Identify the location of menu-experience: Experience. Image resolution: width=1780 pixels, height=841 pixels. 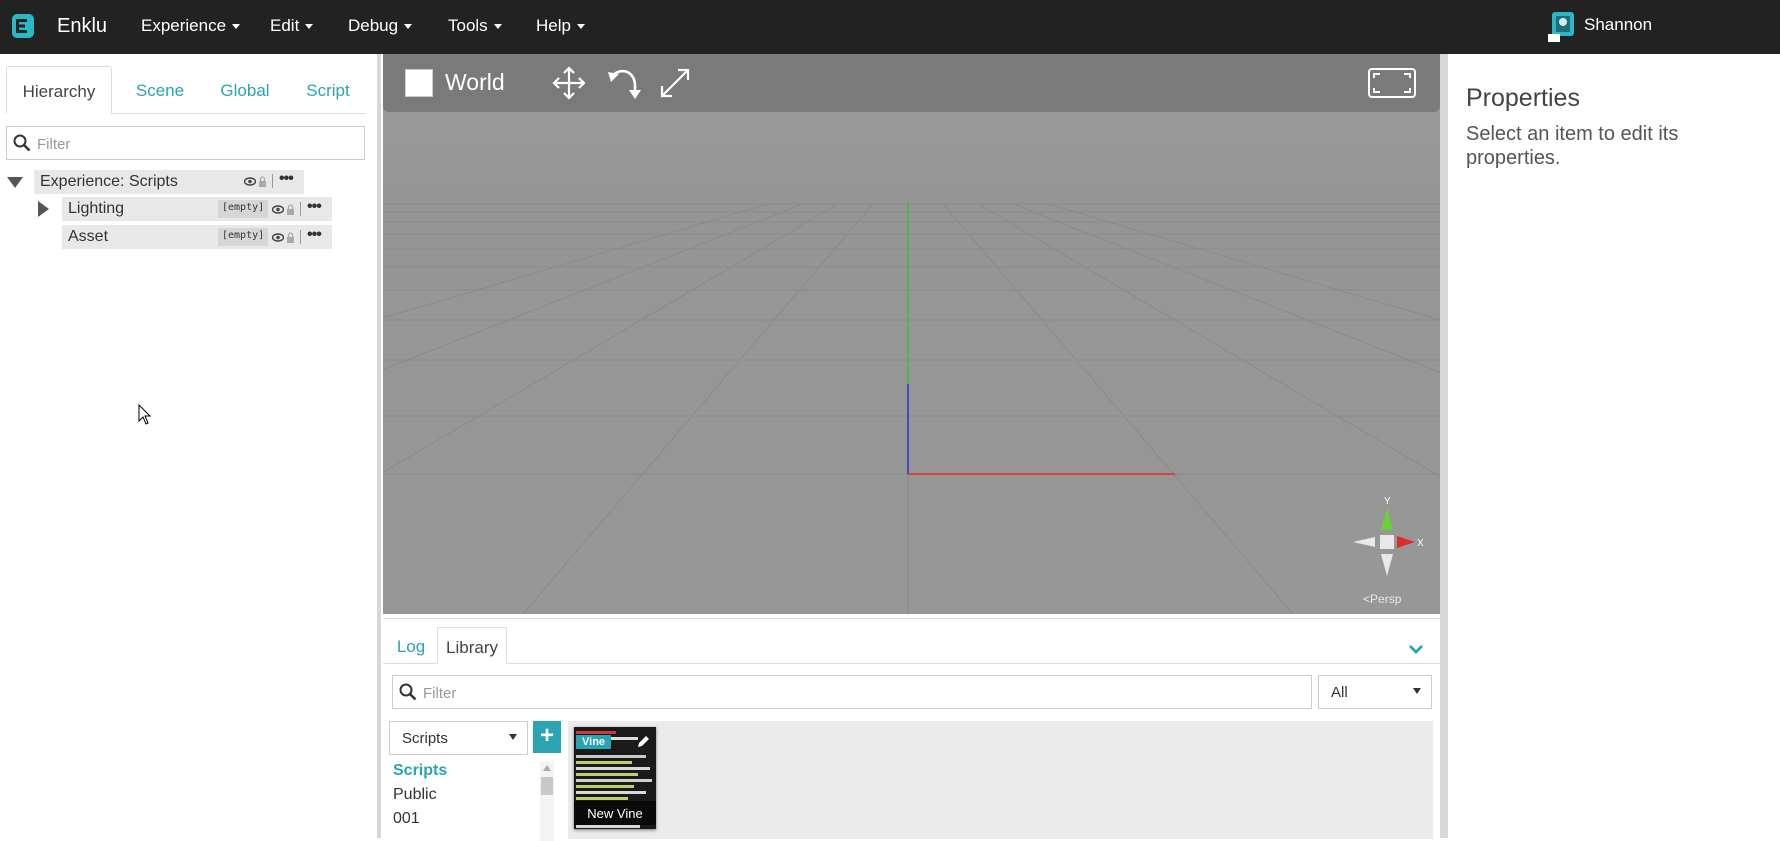
(191, 26).